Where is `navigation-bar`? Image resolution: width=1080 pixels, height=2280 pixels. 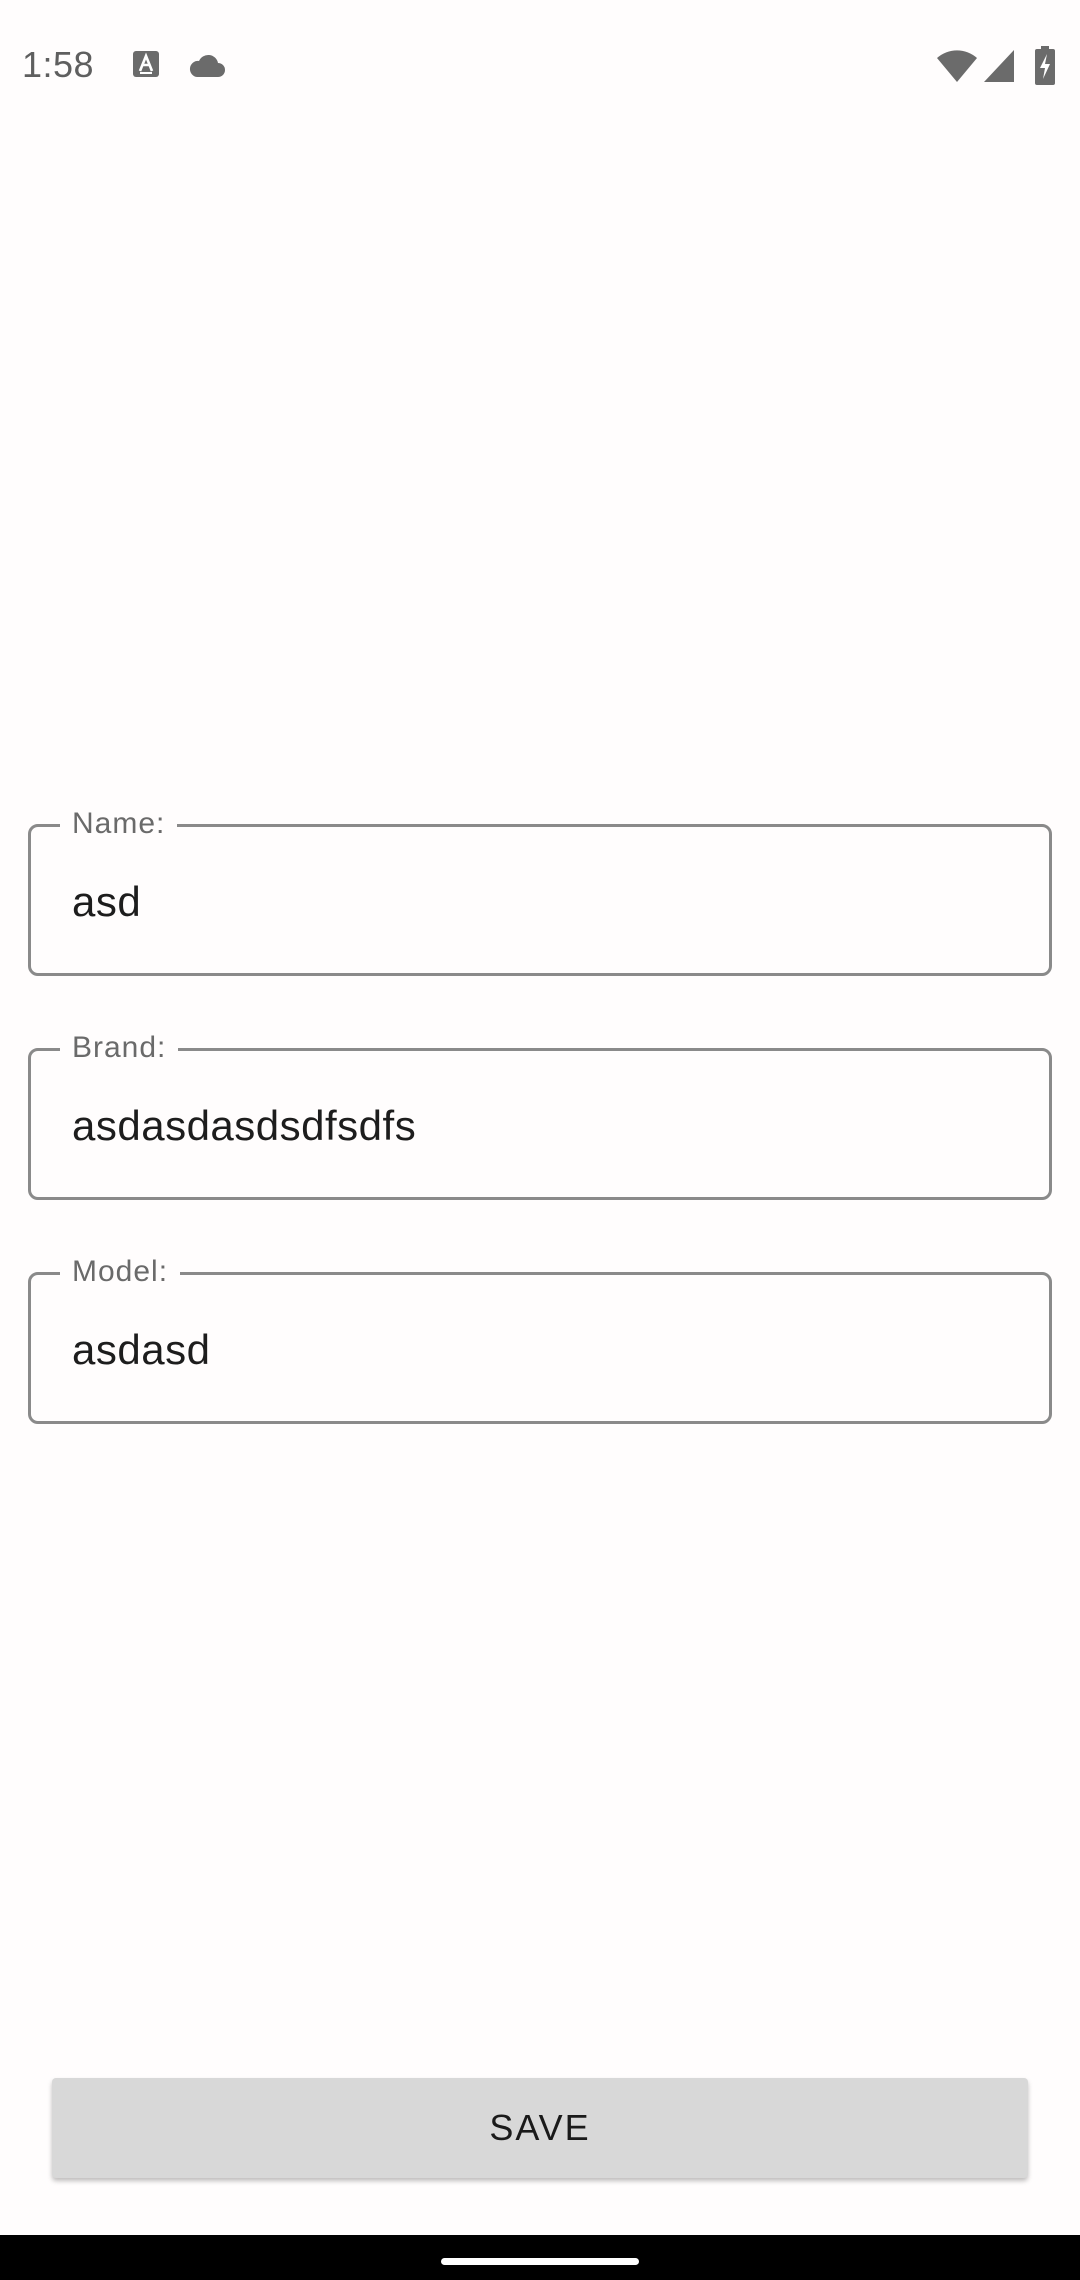 navigation-bar is located at coordinates (540, 2257).